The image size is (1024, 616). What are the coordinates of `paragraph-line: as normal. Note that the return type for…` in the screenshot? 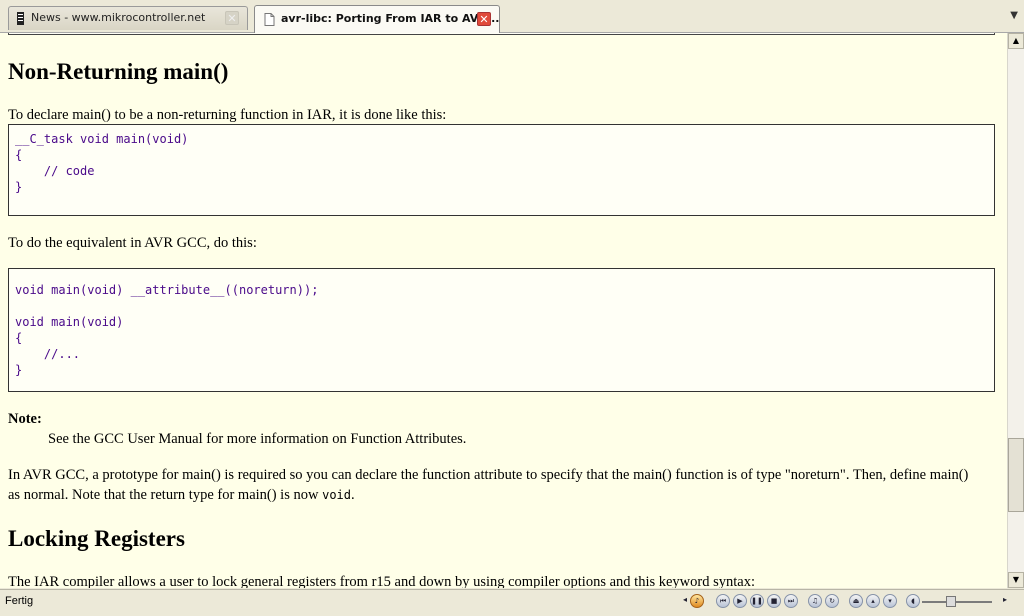 It's located at (163, 495).